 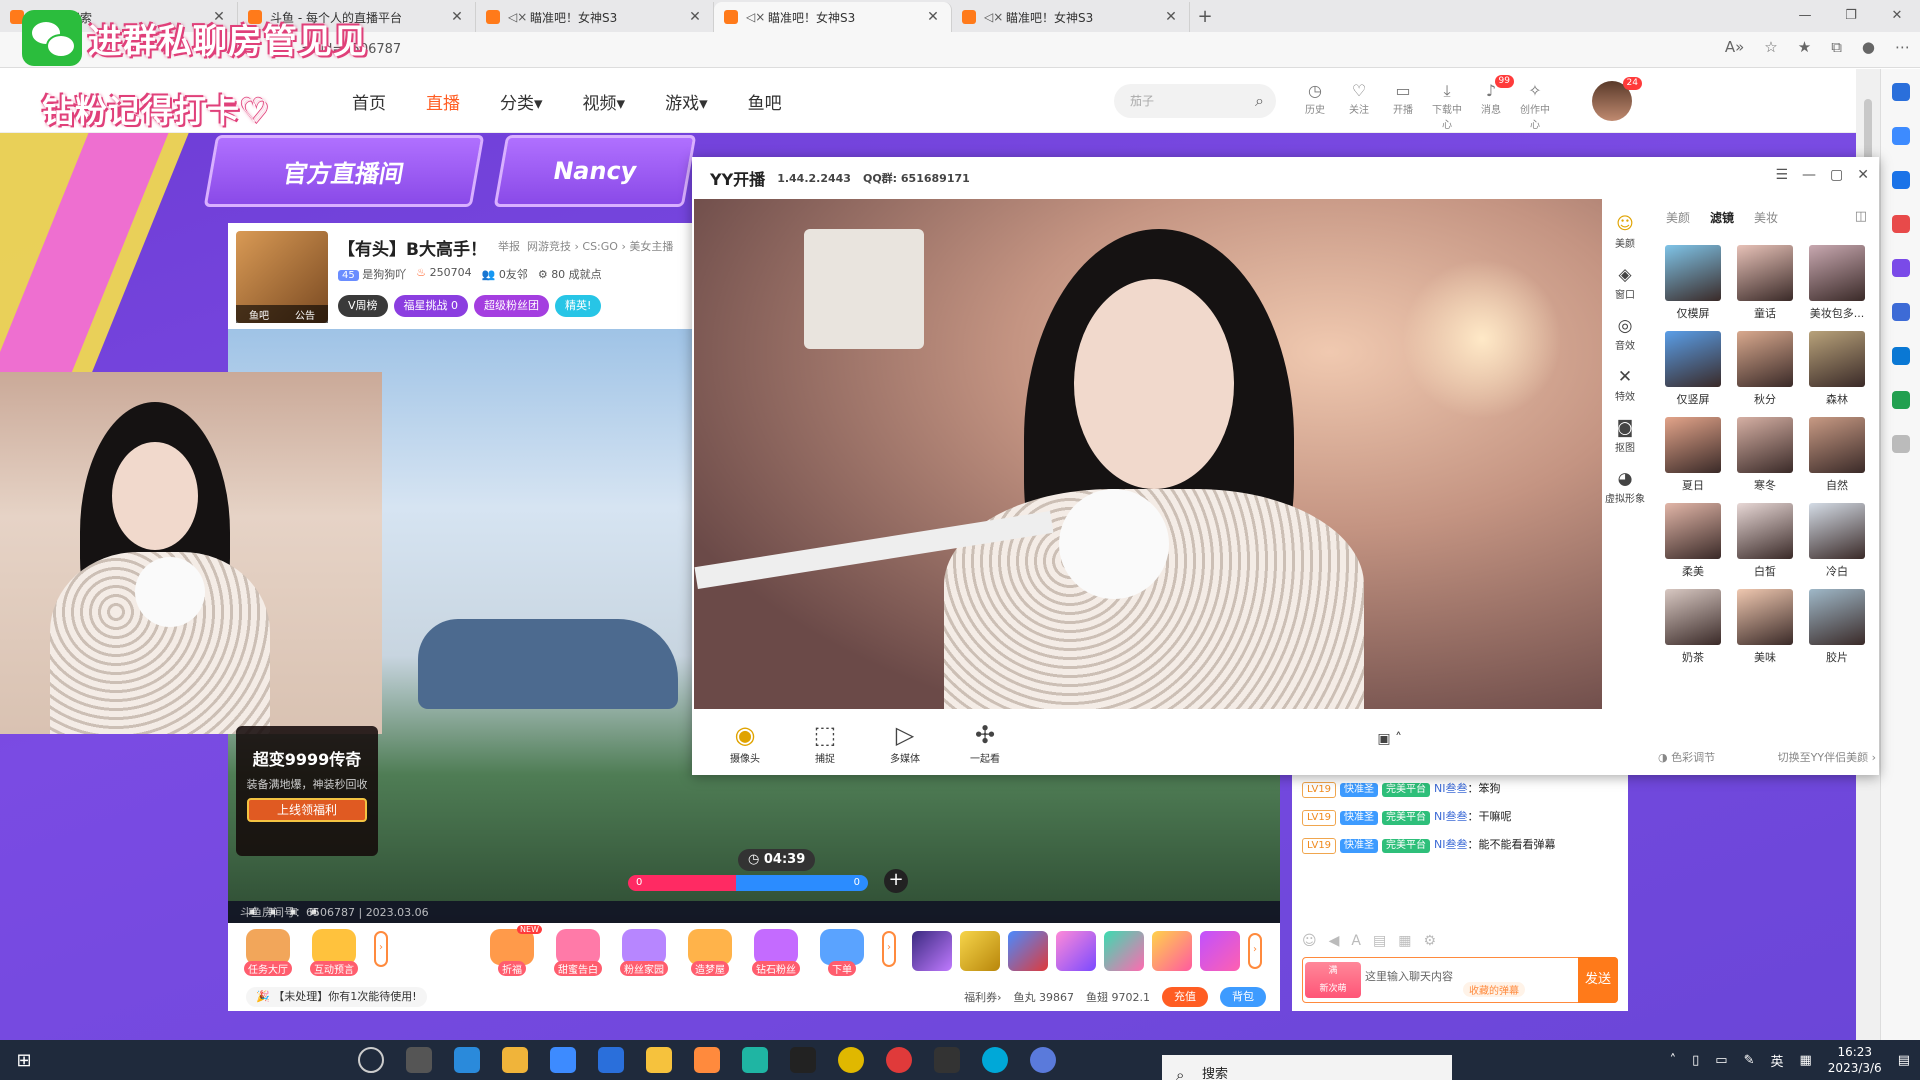 I want to click on profile-icon: ●, so click(x=1868, y=47).